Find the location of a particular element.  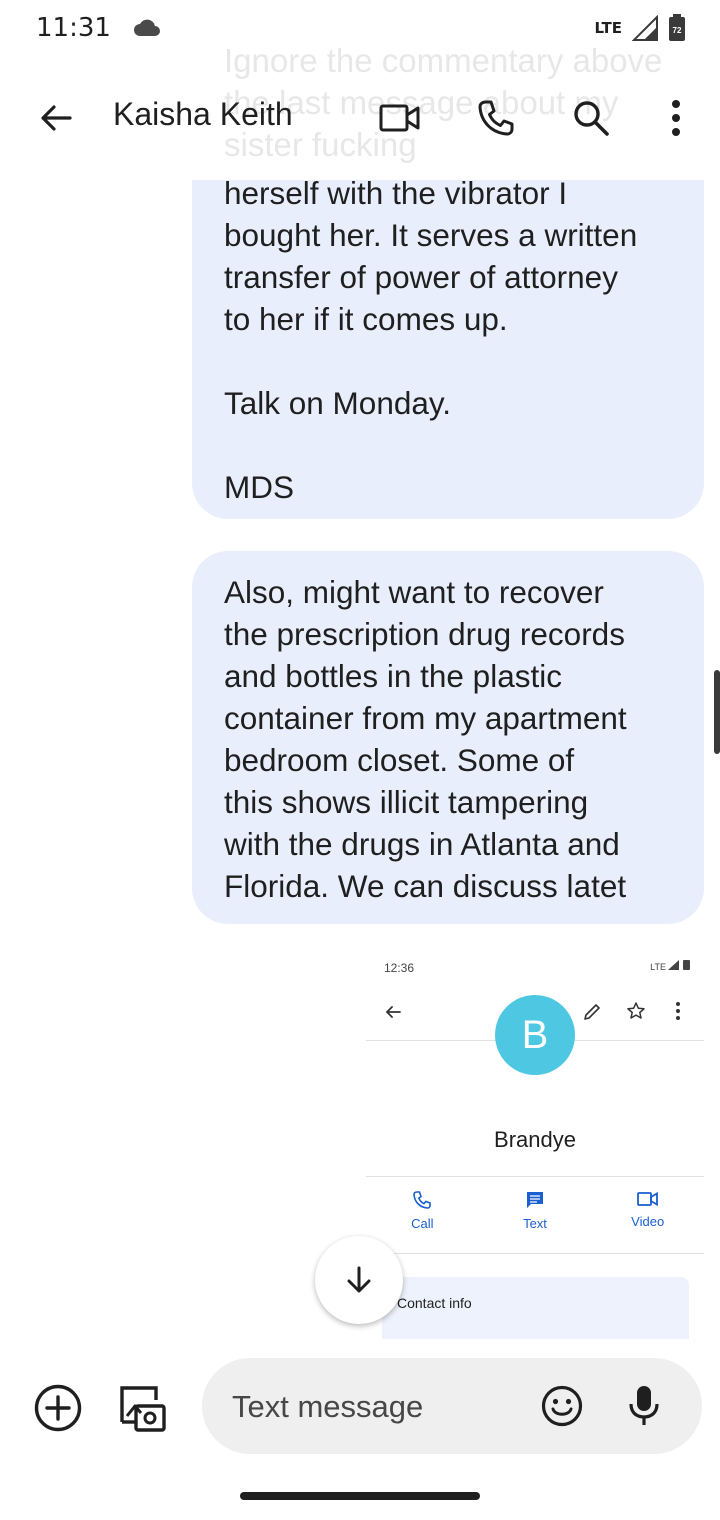

battery-icon: 72 is located at coordinates (677, 27).